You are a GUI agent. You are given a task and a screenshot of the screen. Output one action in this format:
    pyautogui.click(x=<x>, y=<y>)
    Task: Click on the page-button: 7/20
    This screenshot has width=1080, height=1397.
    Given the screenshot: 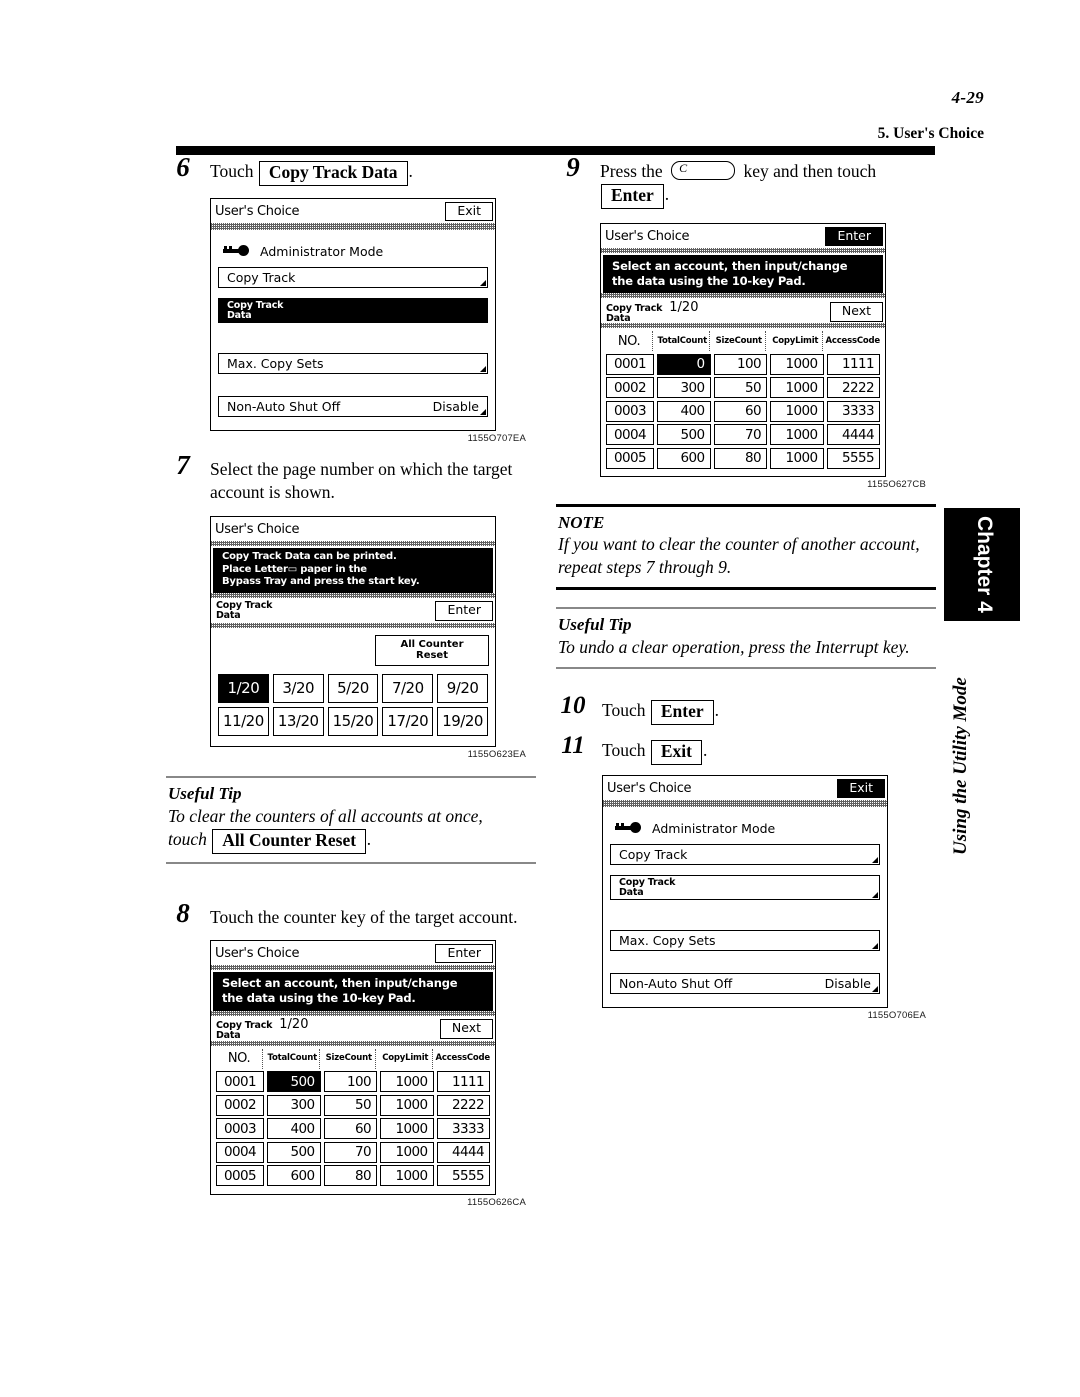 What is the action you would take?
    pyautogui.click(x=408, y=688)
    